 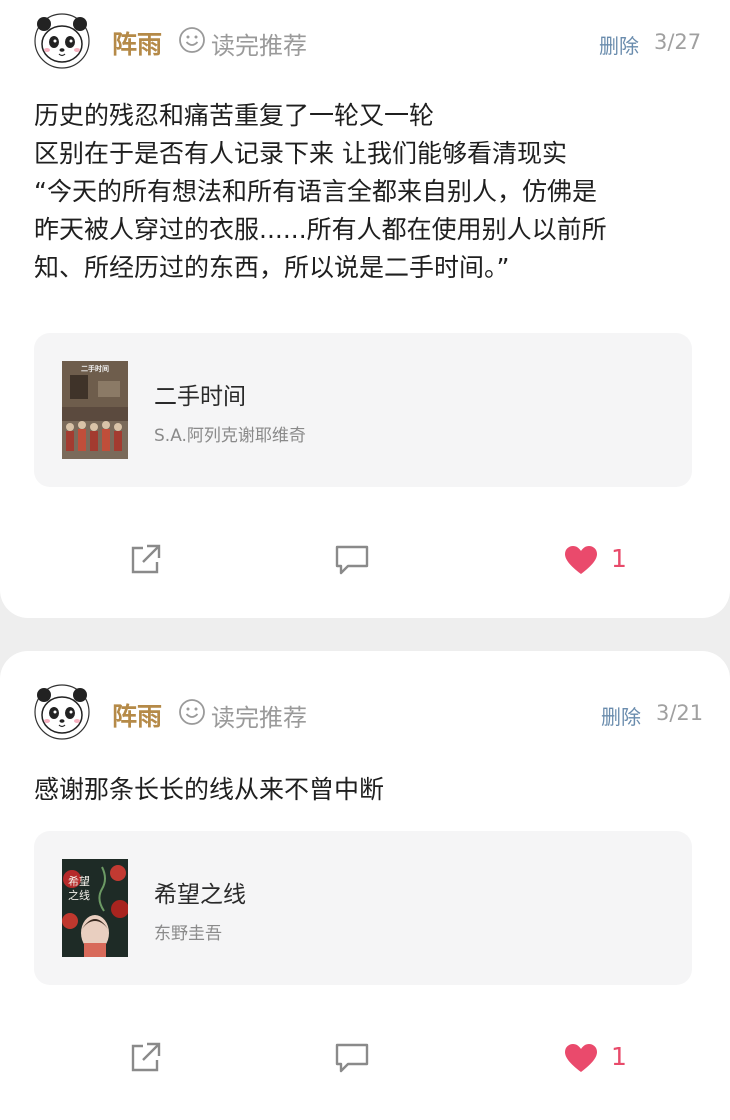 I want to click on post-date: 3/27, so click(x=678, y=42).